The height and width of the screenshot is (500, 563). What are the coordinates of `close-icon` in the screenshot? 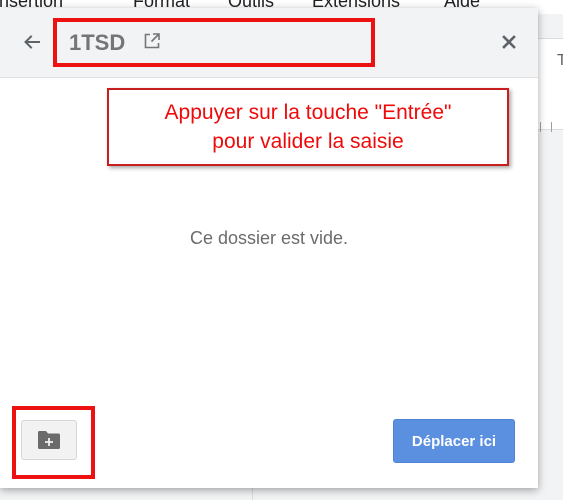 It's located at (509, 42).